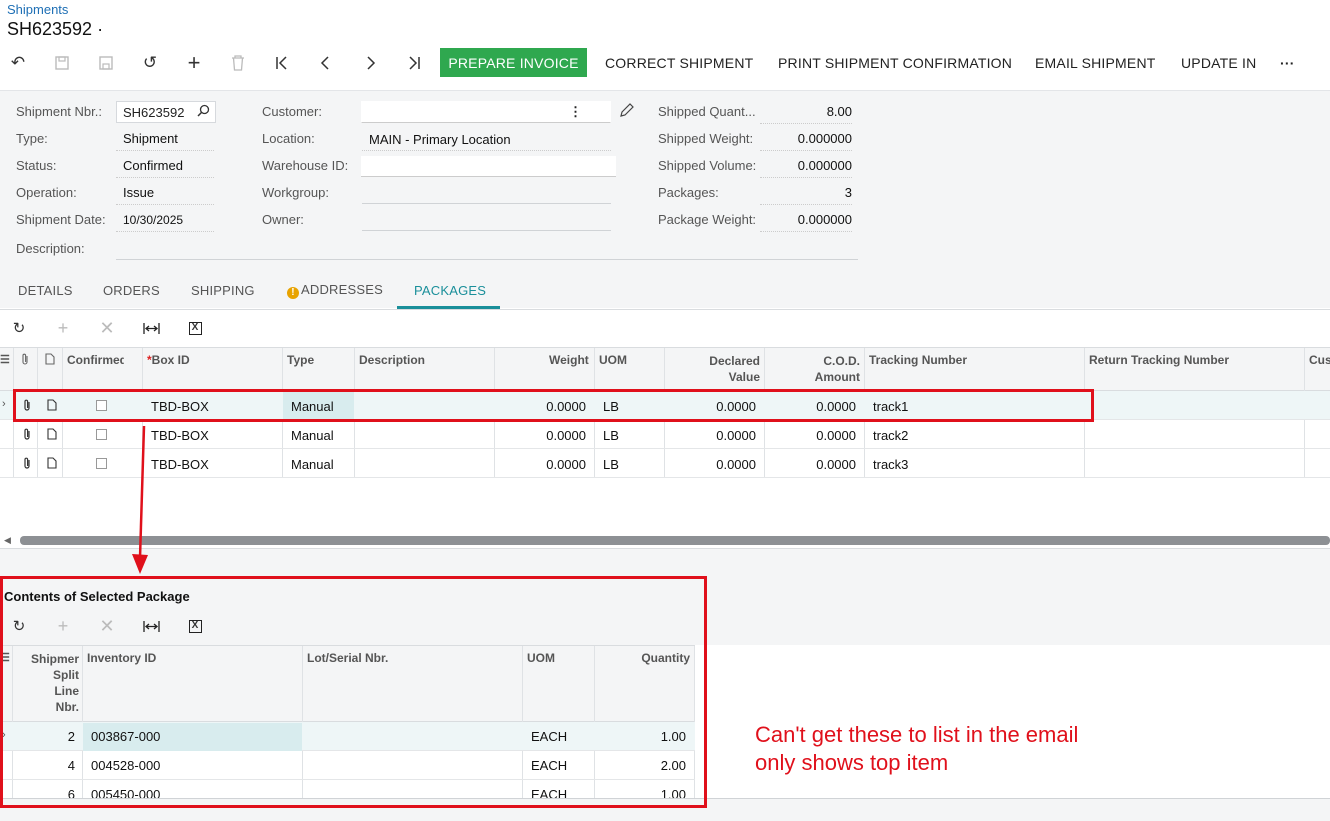 The width and height of the screenshot is (1330, 821). Describe the element at coordinates (613, 360) in the screenshot. I see `uom-column-header: UOM` at that location.